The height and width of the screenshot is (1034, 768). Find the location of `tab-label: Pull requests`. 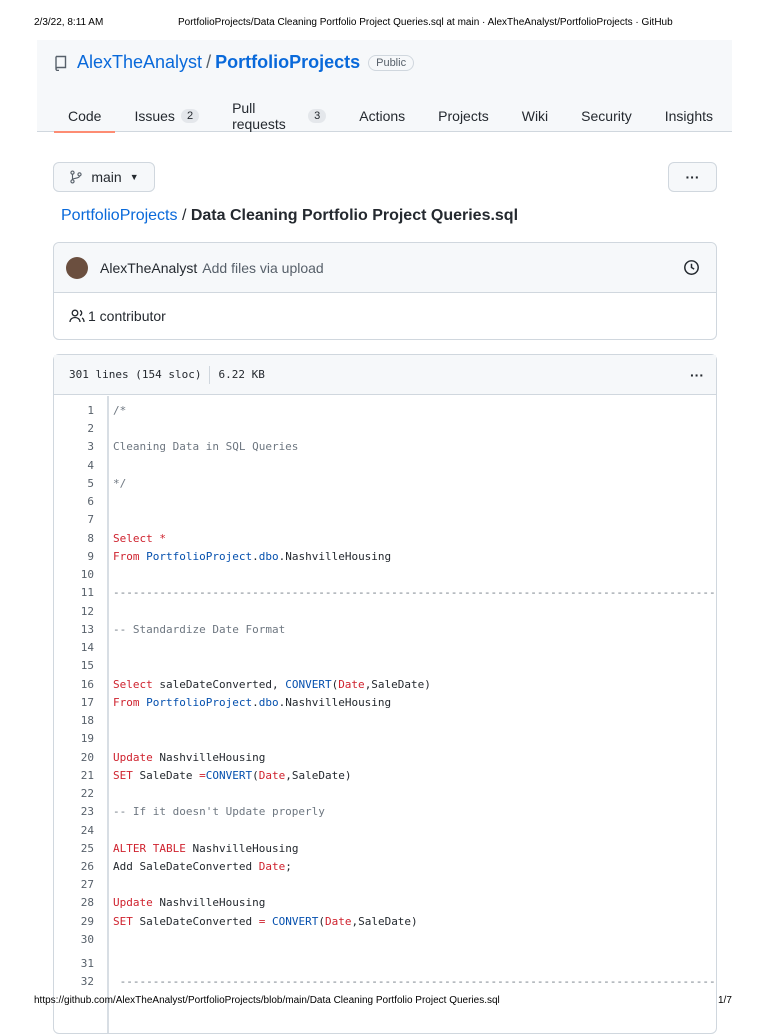

tab-label: Pull requests is located at coordinates (259, 116).